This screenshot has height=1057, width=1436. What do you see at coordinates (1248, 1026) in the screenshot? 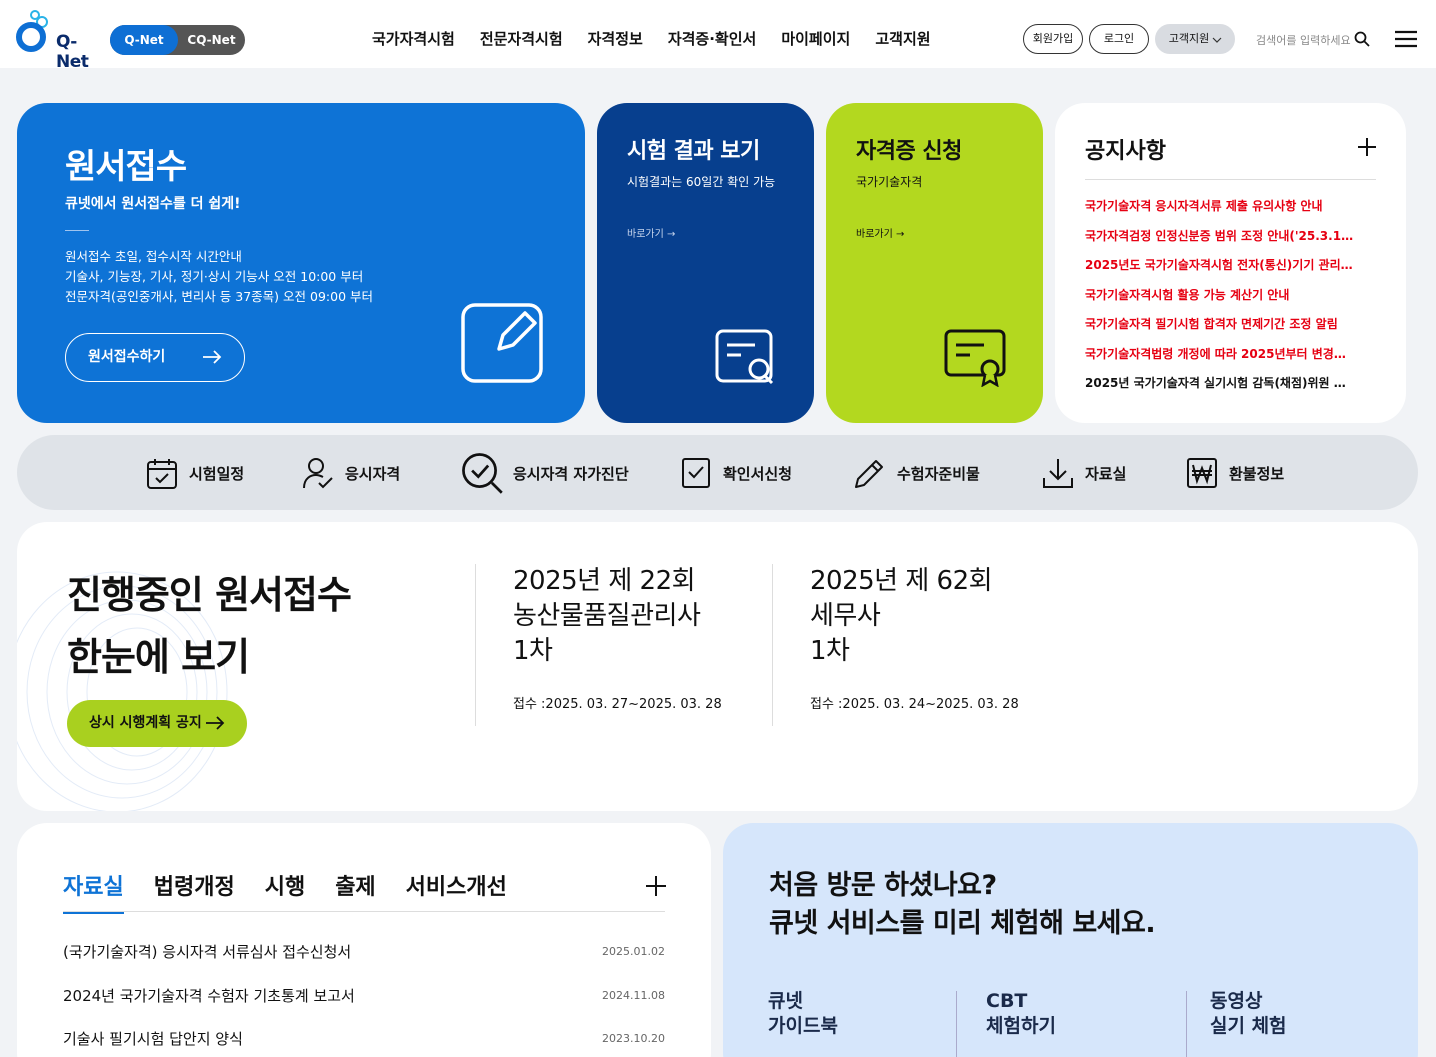
I see `first-visit-item-line: 실기 체험` at bounding box center [1248, 1026].